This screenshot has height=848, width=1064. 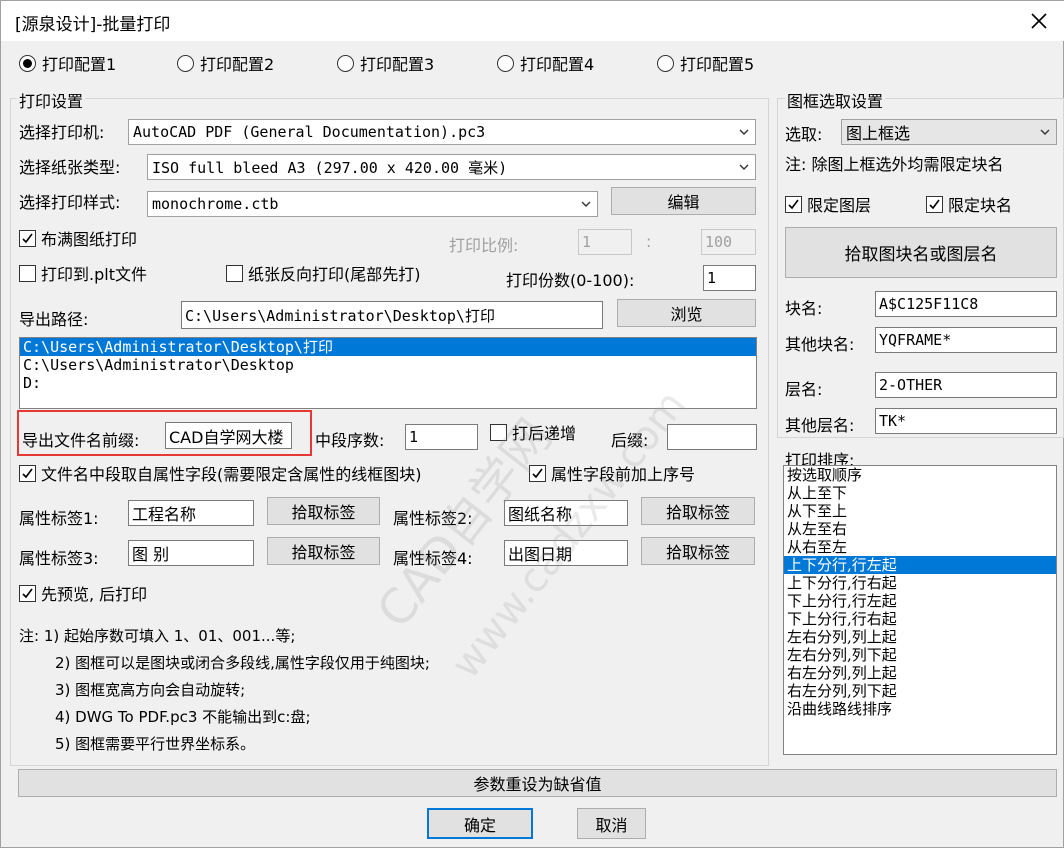 What do you see at coordinates (228, 435) in the screenshot?
I see `prefix-input: CAD自学网大楼` at bounding box center [228, 435].